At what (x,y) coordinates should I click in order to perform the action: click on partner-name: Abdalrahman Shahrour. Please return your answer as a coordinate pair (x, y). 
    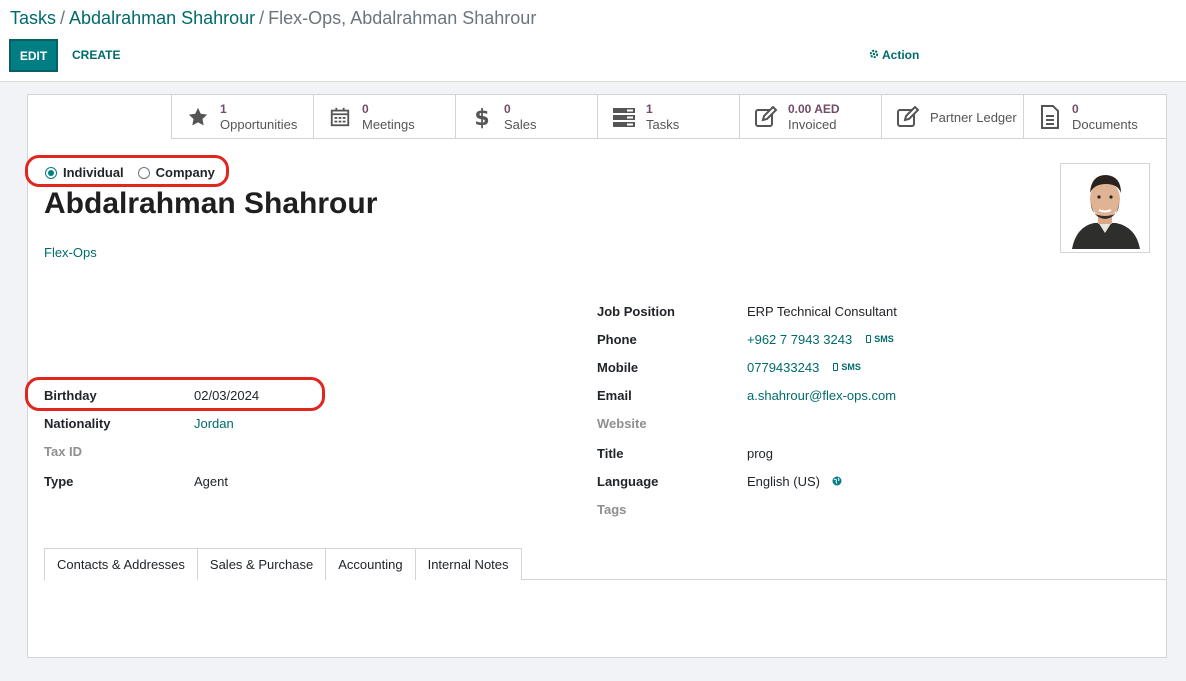
    Looking at the image, I should click on (210, 204).